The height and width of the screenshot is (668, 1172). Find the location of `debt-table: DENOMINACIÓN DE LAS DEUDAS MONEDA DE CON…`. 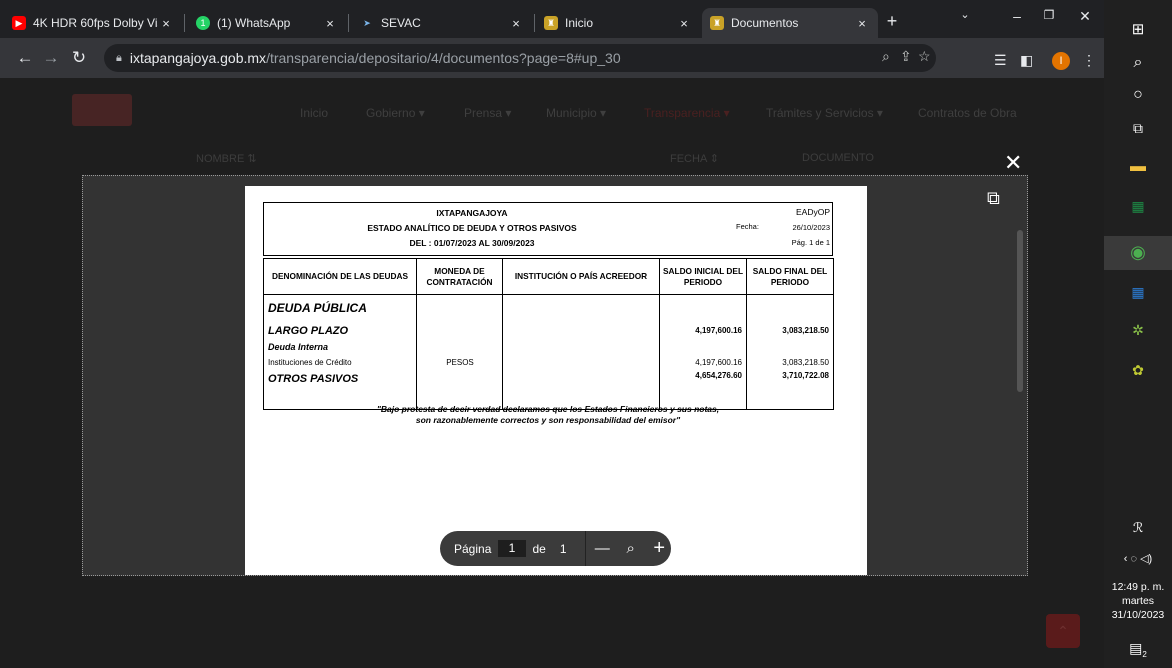

debt-table: DENOMINACIÓN DE LAS DEUDAS MONEDA DE CON… is located at coordinates (548, 334).